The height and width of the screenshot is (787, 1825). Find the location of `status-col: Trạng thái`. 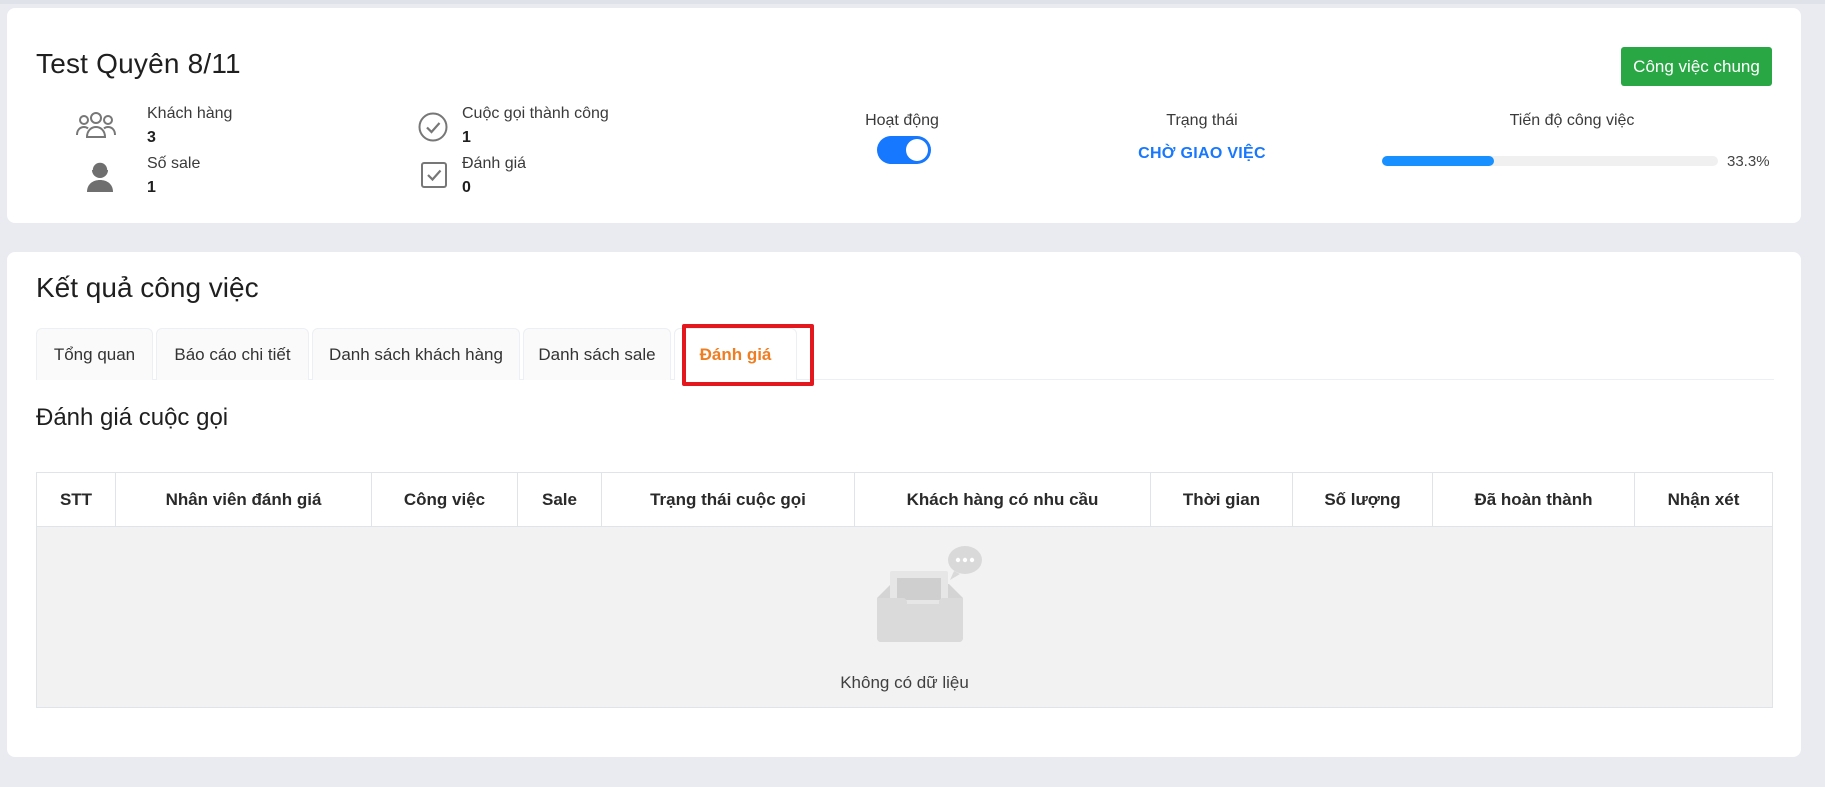

status-col: Trạng thái is located at coordinates (1202, 121).